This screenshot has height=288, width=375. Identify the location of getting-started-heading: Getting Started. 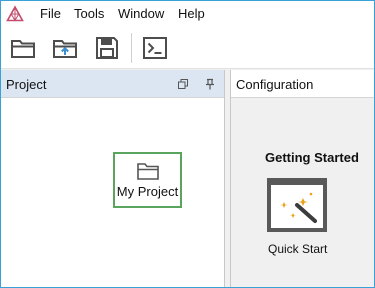
(312, 157).